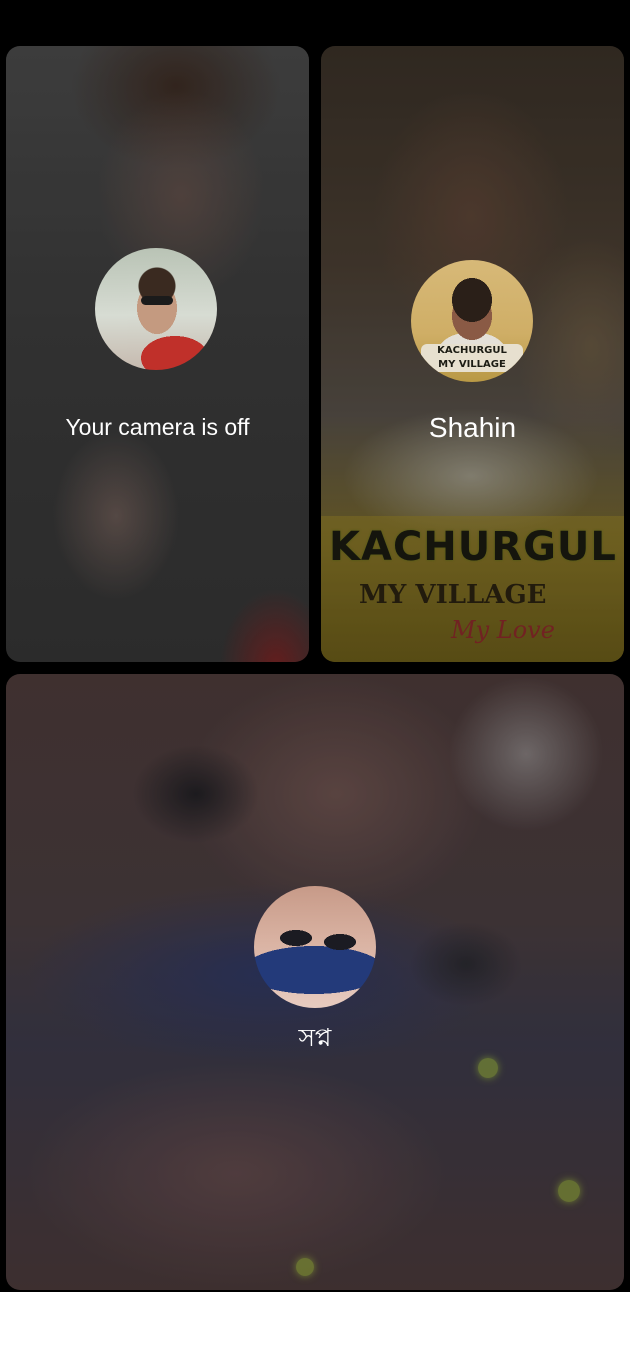 The image size is (630, 1365). Describe the element at coordinates (315, 1037) in the screenshot. I see `participant-name: সপ্ন` at that location.